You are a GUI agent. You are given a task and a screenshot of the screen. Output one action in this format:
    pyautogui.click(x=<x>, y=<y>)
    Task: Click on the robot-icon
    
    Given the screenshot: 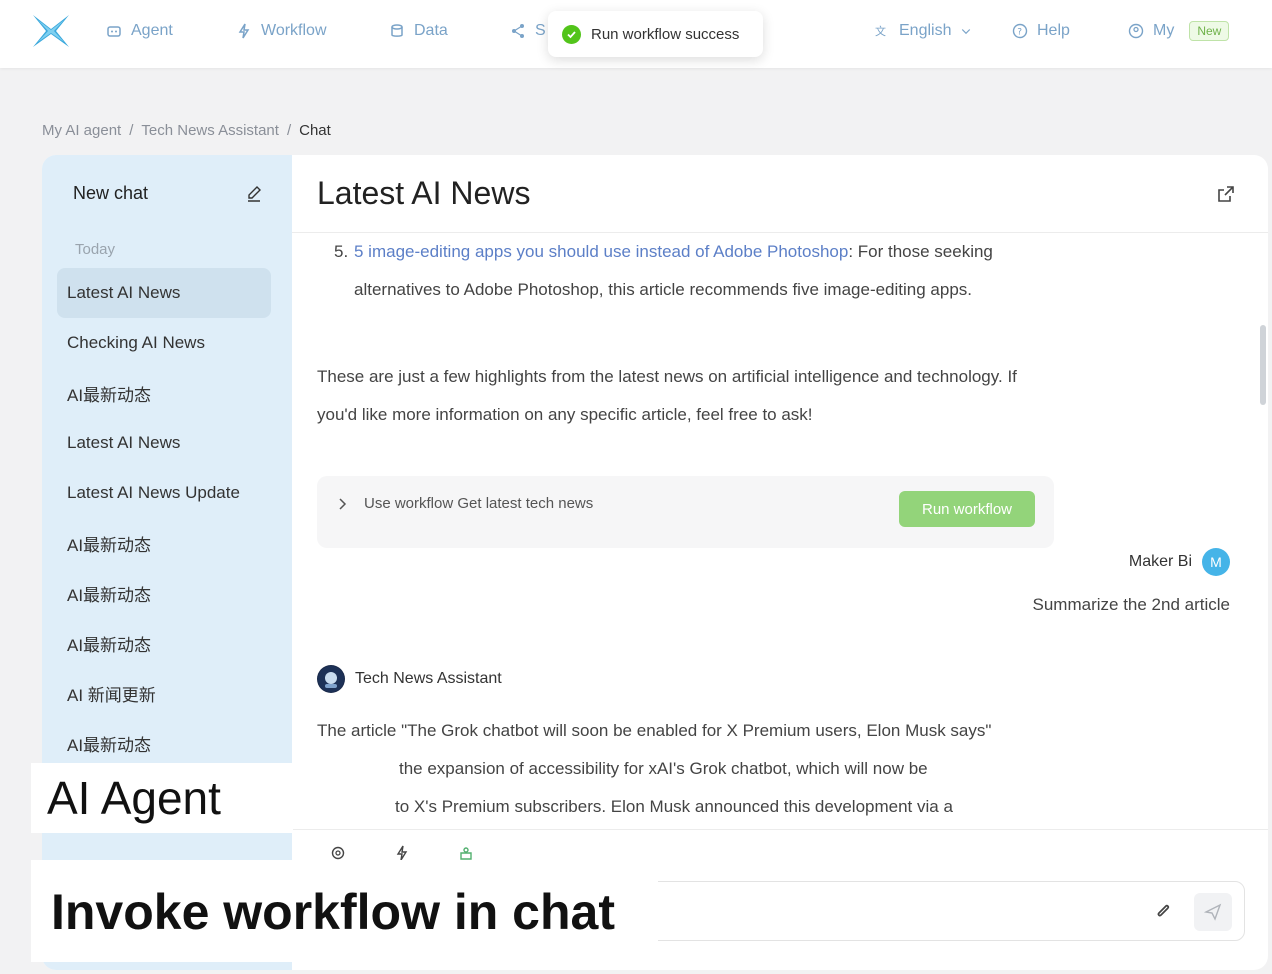 What is the action you would take?
    pyautogui.click(x=114, y=31)
    